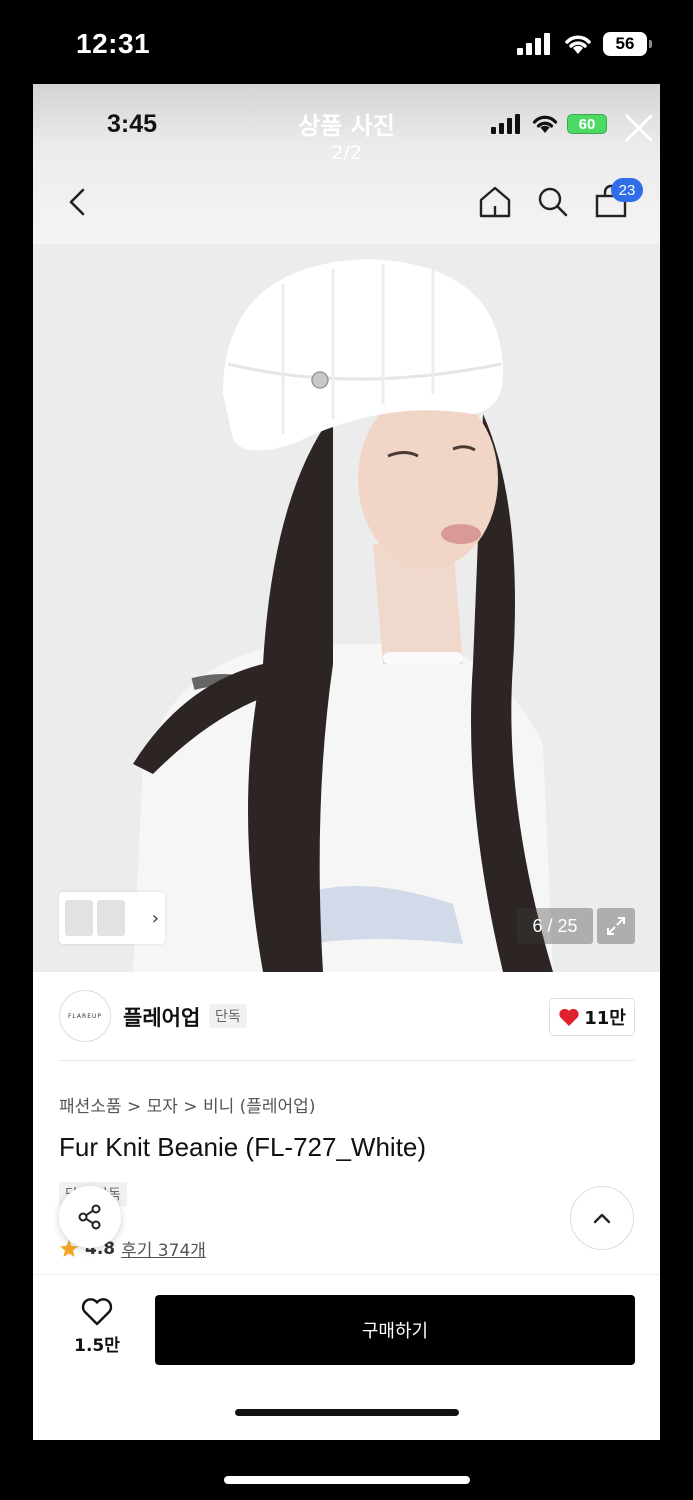 This screenshot has width=693, height=1500. What do you see at coordinates (495, 202) in the screenshot?
I see `home-icon` at bounding box center [495, 202].